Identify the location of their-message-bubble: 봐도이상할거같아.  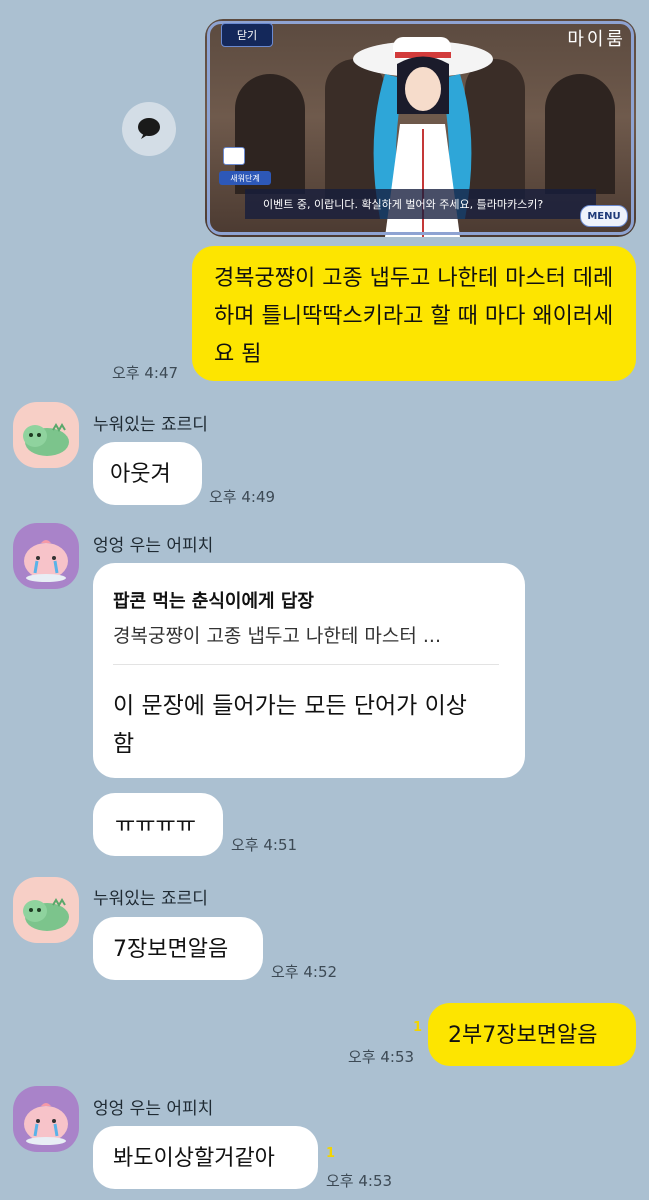
(205, 1157).